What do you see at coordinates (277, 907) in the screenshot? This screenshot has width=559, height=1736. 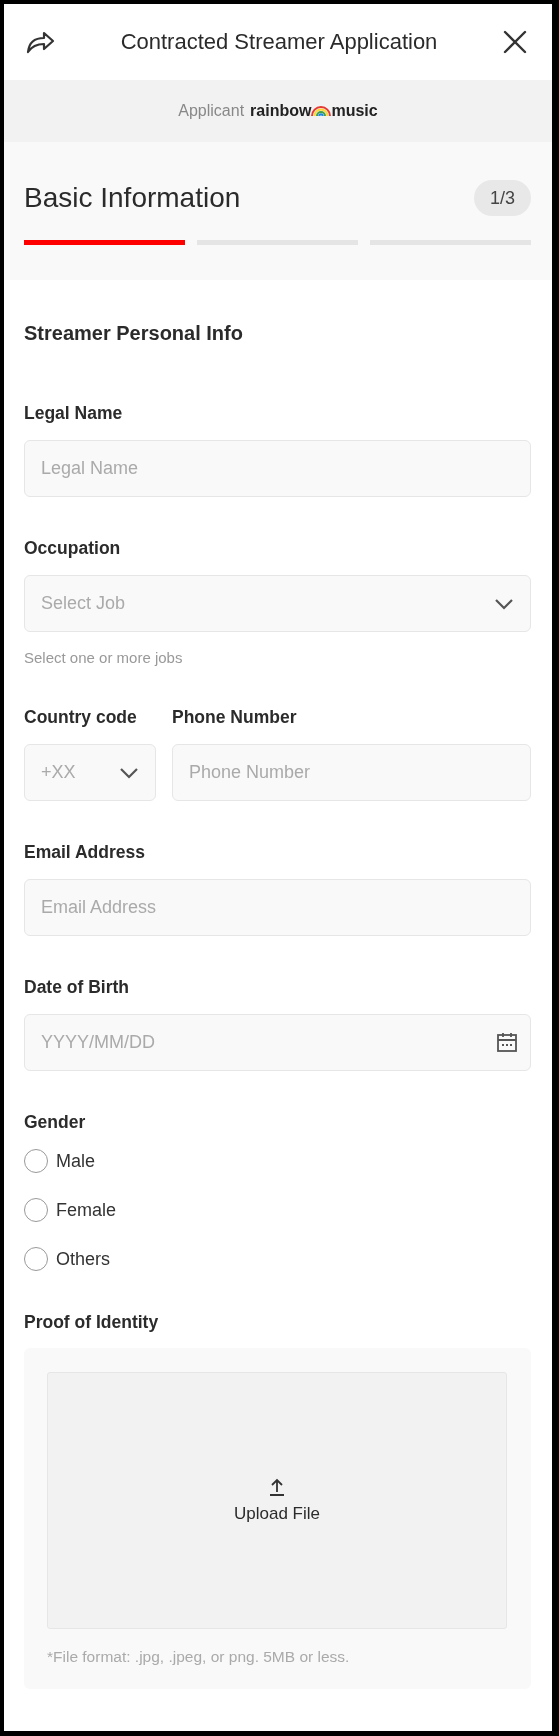 I see `input-field: Email Address` at bounding box center [277, 907].